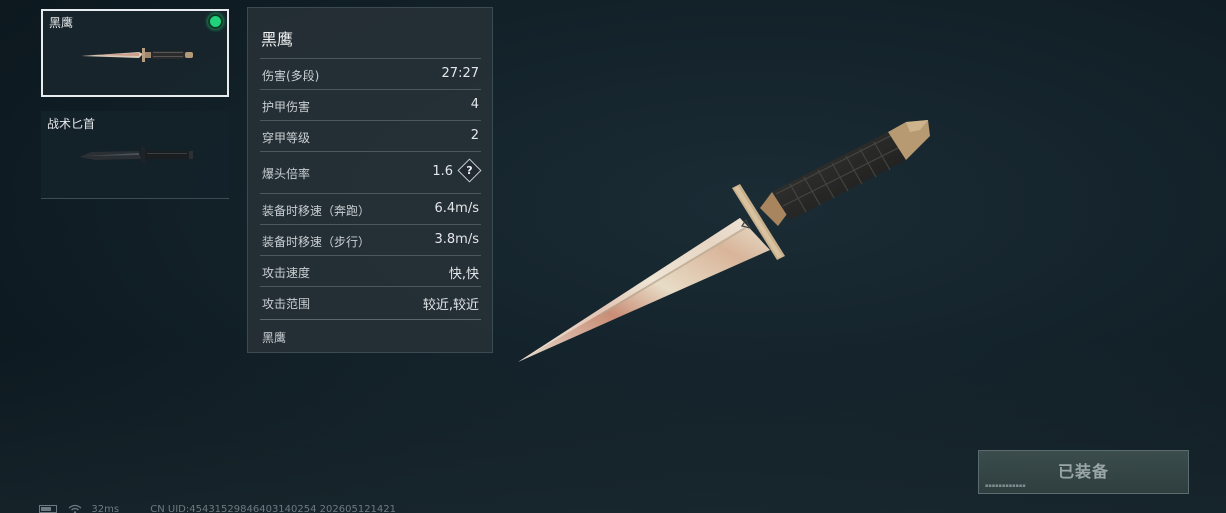 The width and height of the screenshot is (1226, 513). Describe the element at coordinates (474, 135) in the screenshot. I see `stat-value: 2` at that location.